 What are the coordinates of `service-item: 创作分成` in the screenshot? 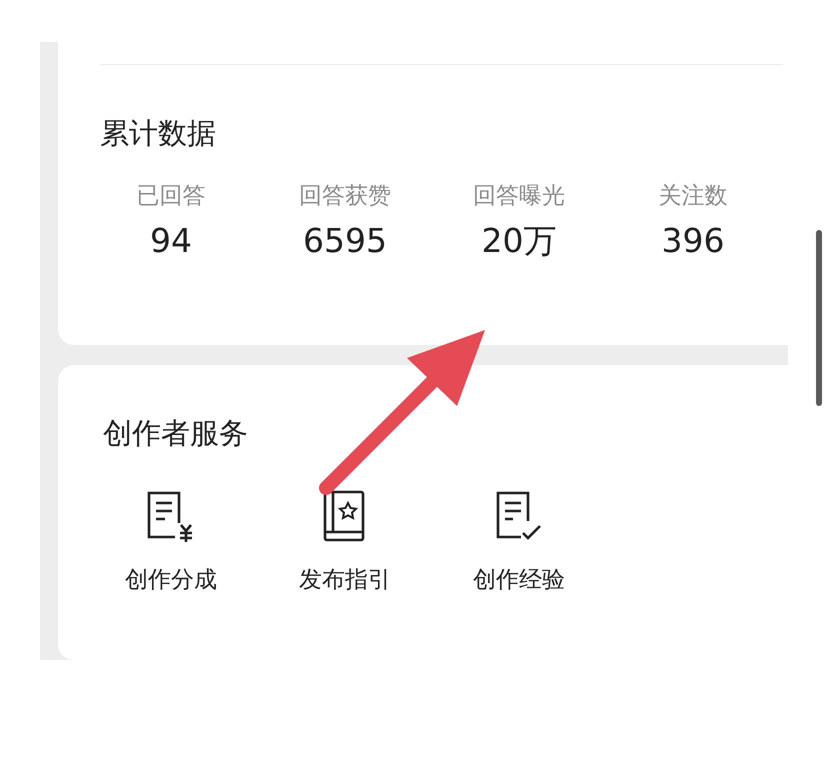 It's located at (171, 542).